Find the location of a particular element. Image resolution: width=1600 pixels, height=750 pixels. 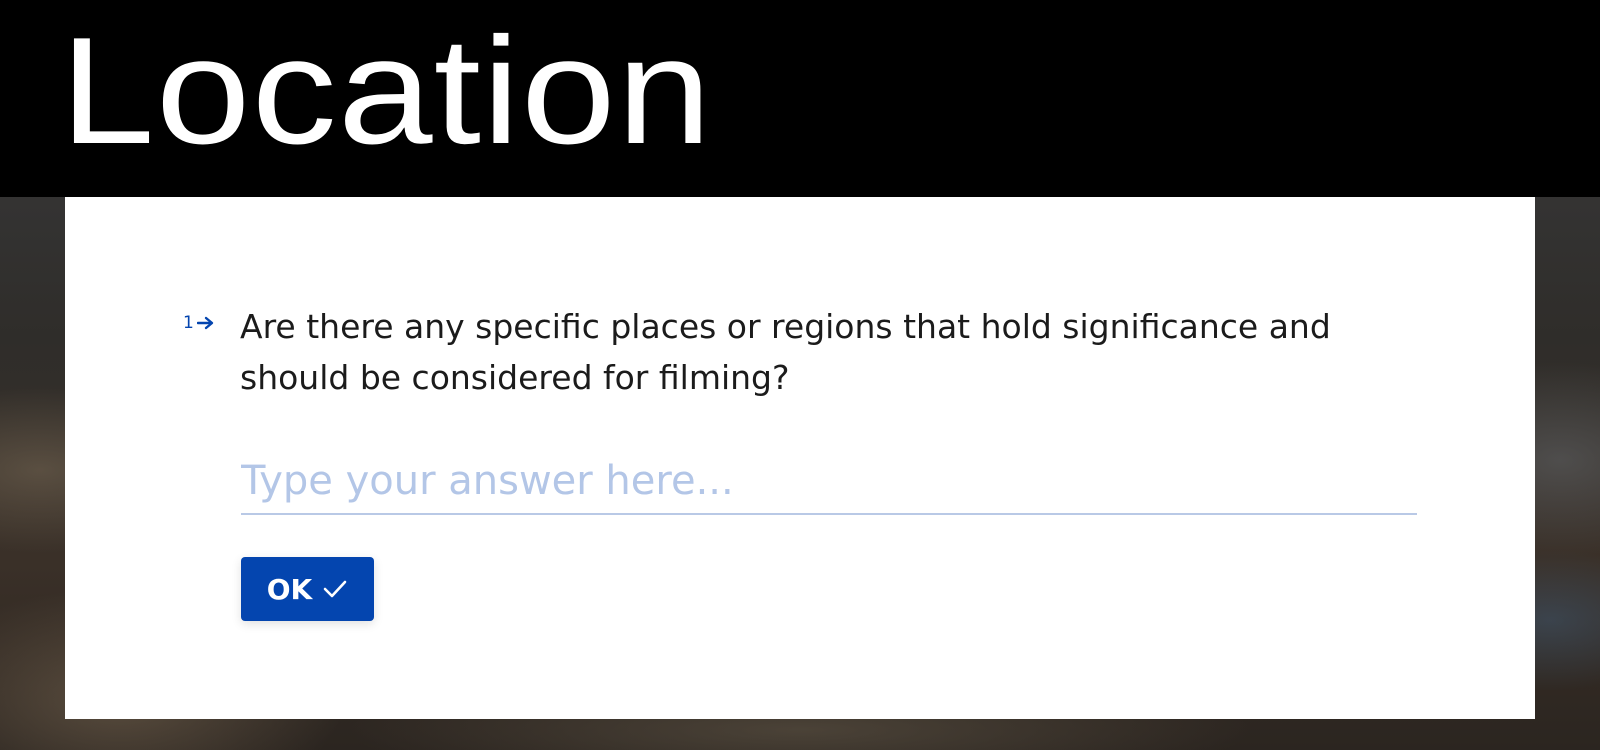

page-title: Location is located at coordinates (386, 91).